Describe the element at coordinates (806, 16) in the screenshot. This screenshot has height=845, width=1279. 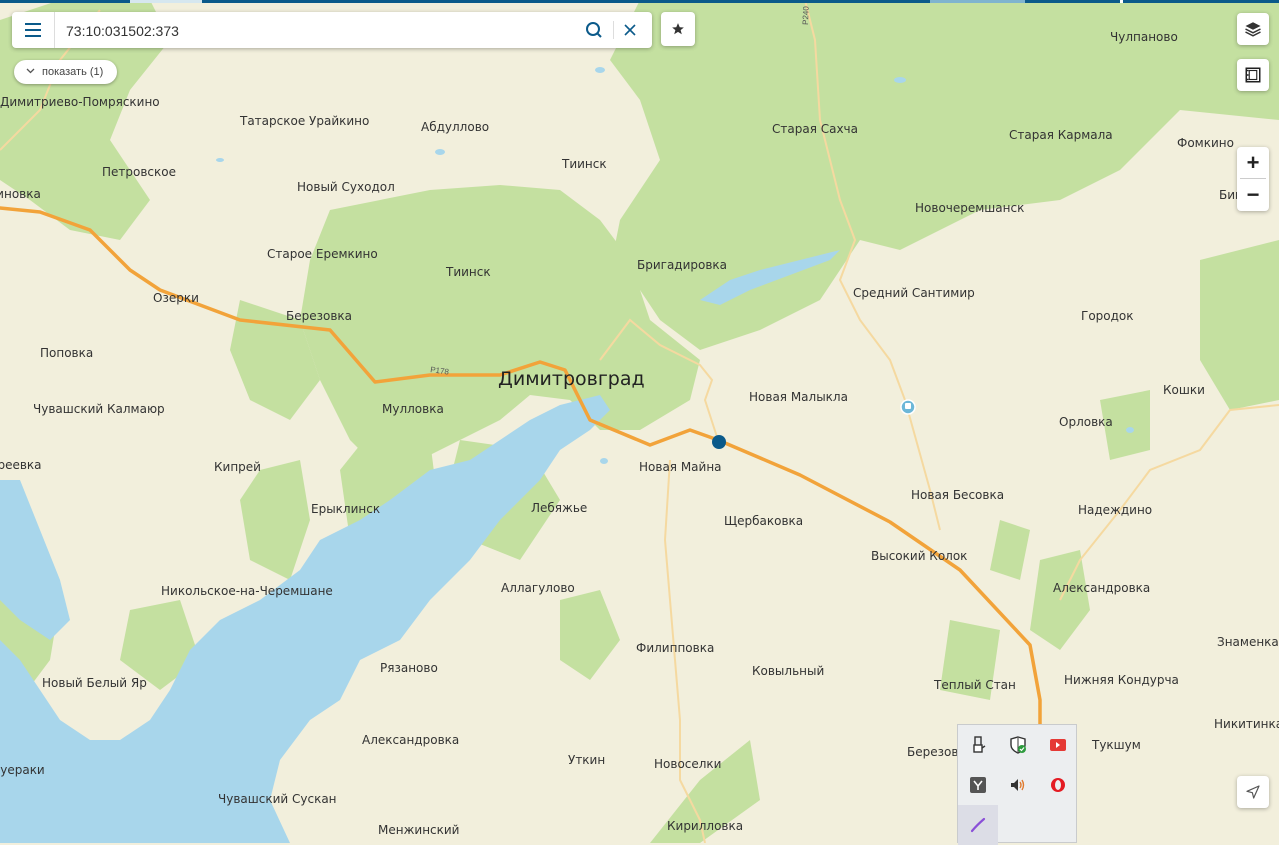
I see `road-label-r240: Р240` at that location.